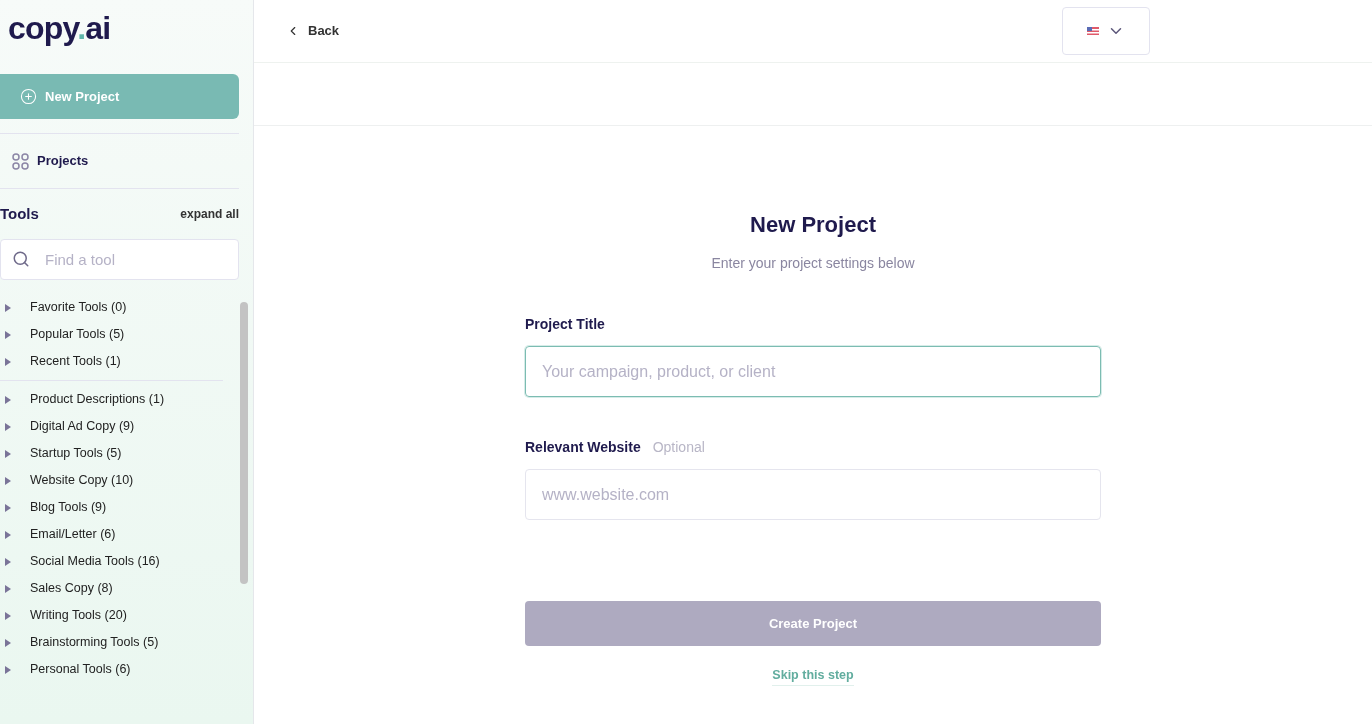  I want to click on optional-note: Optional, so click(678, 447).